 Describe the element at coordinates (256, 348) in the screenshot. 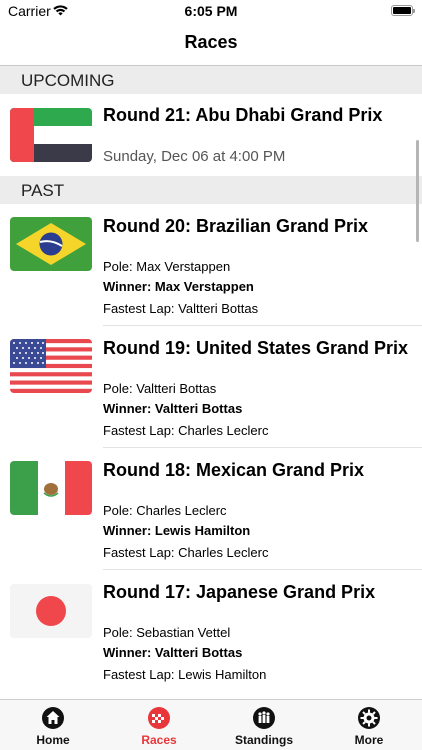

I see `race-title: Round 19: United States Grand Prix` at that location.